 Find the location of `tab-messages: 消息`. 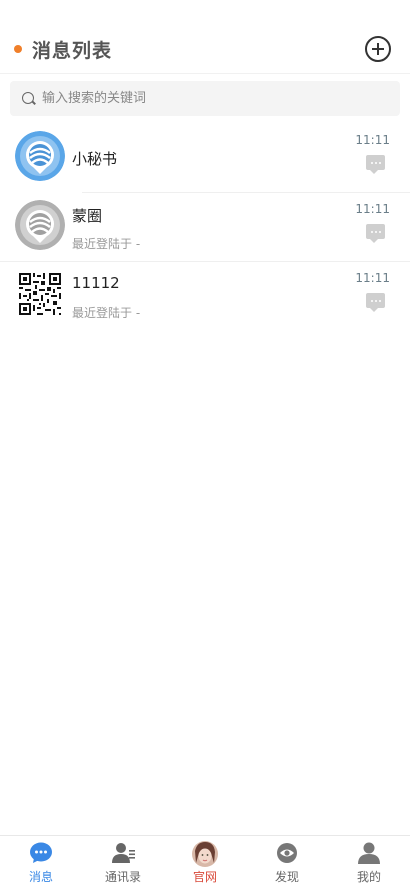

tab-messages: 消息 is located at coordinates (41, 861).